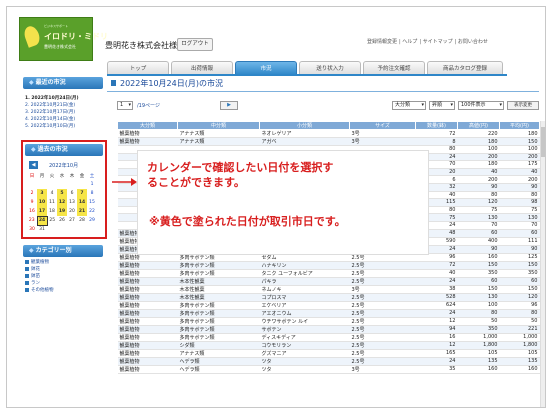 The image size is (554, 416). What do you see at coordinates (65, 98) in the screenshot?
I see `recent-item: 1. 2022年10月24日(月)` at bounding box center [65, 98].